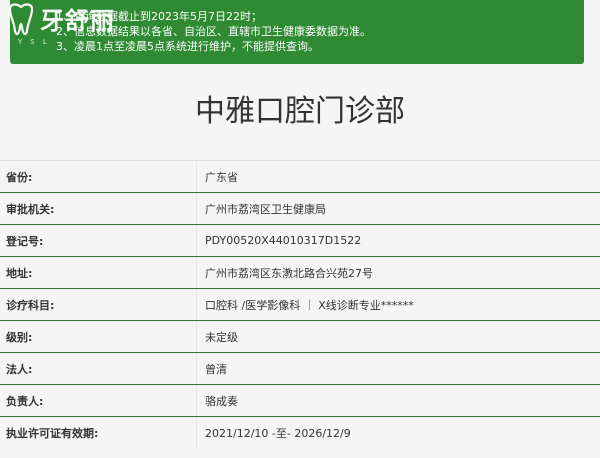 This screenshot has width=600, height=458. Describe the element at coordinates (34, 42) in the screenshot. I see `watermark-subtext: Y S L` at that location.